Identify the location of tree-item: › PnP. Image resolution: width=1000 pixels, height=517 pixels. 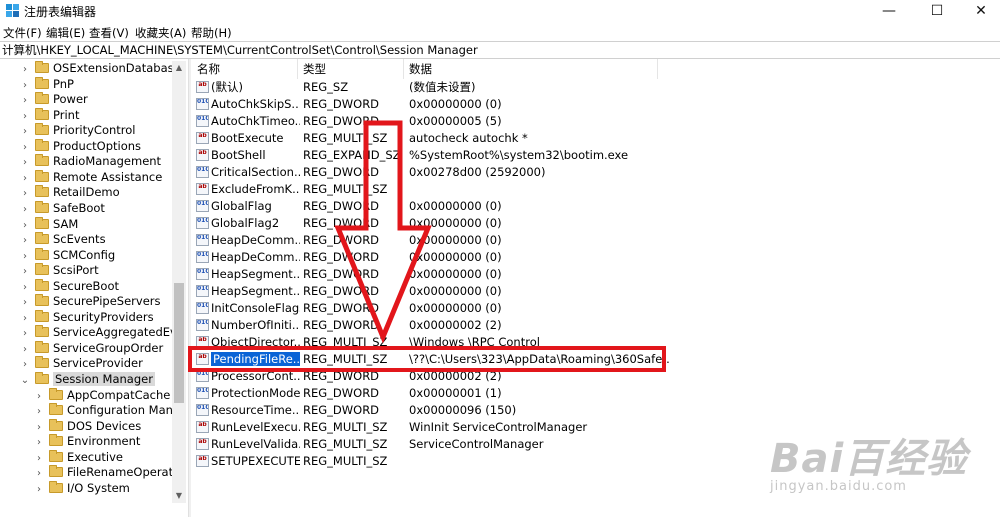
(46, 84).